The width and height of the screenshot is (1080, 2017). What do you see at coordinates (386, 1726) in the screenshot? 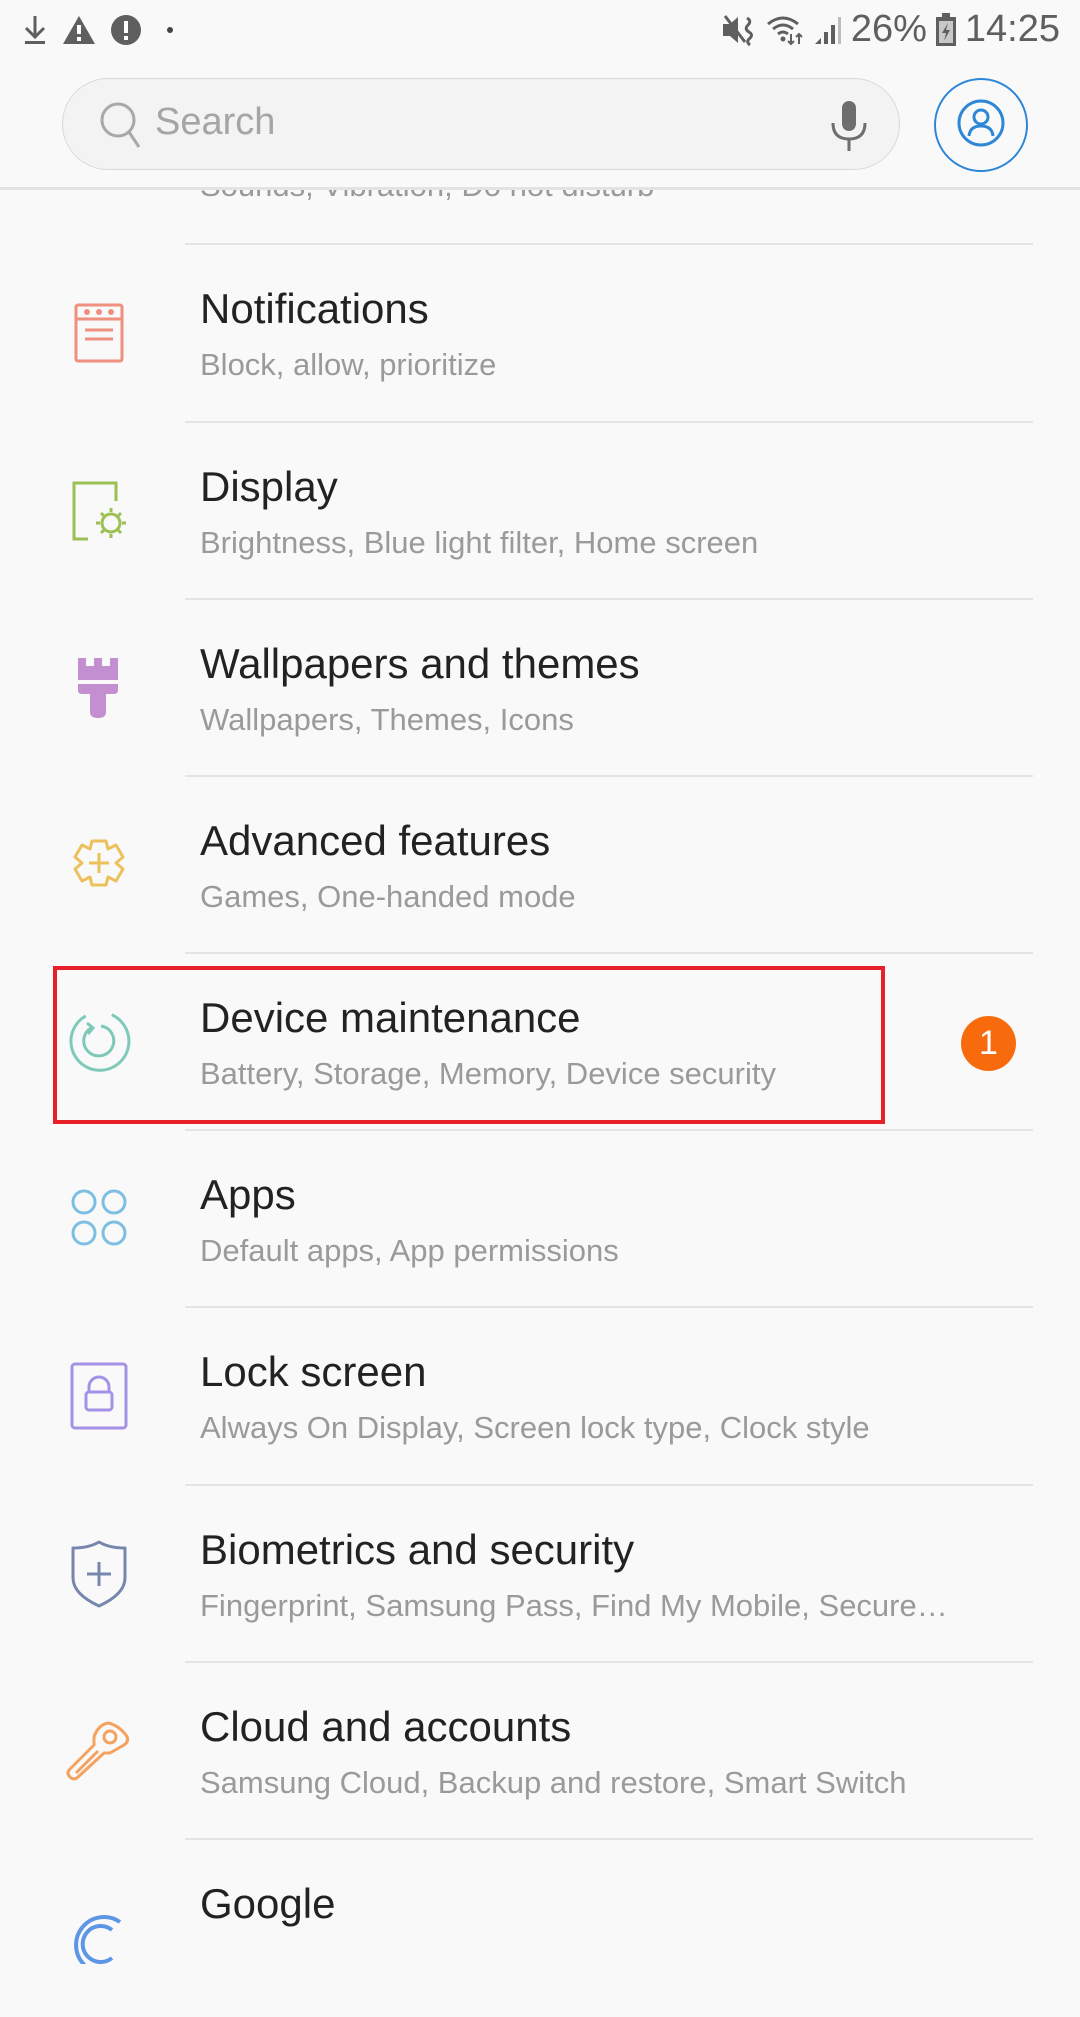
I see `item-title: Cloud and accounts` at bounding box center [386, 1726].